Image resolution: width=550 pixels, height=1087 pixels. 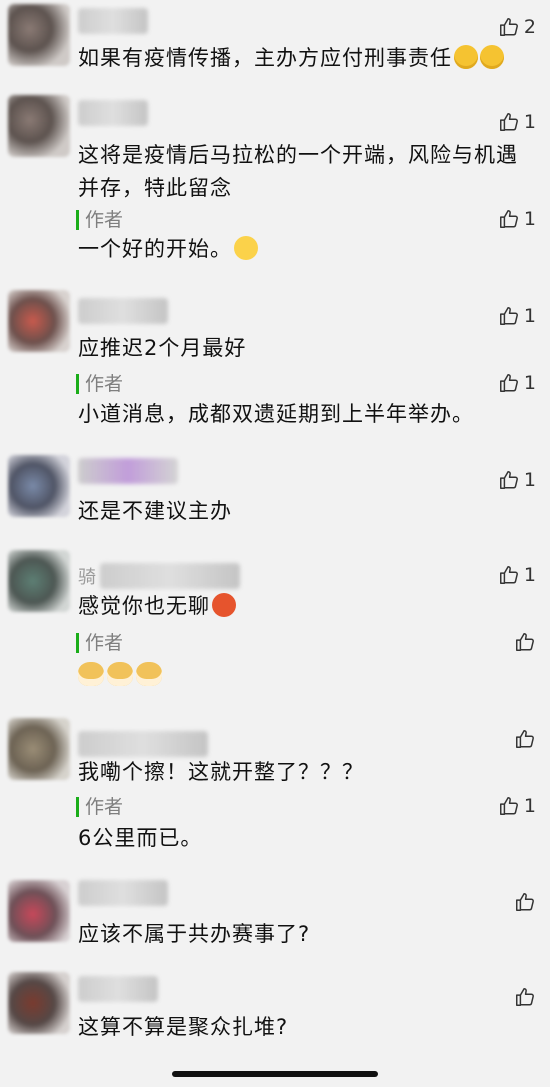 What do you see at coordinates (529, 27) in the screenshot?
I see `like-count: 2` at bounding box center [529, 27].